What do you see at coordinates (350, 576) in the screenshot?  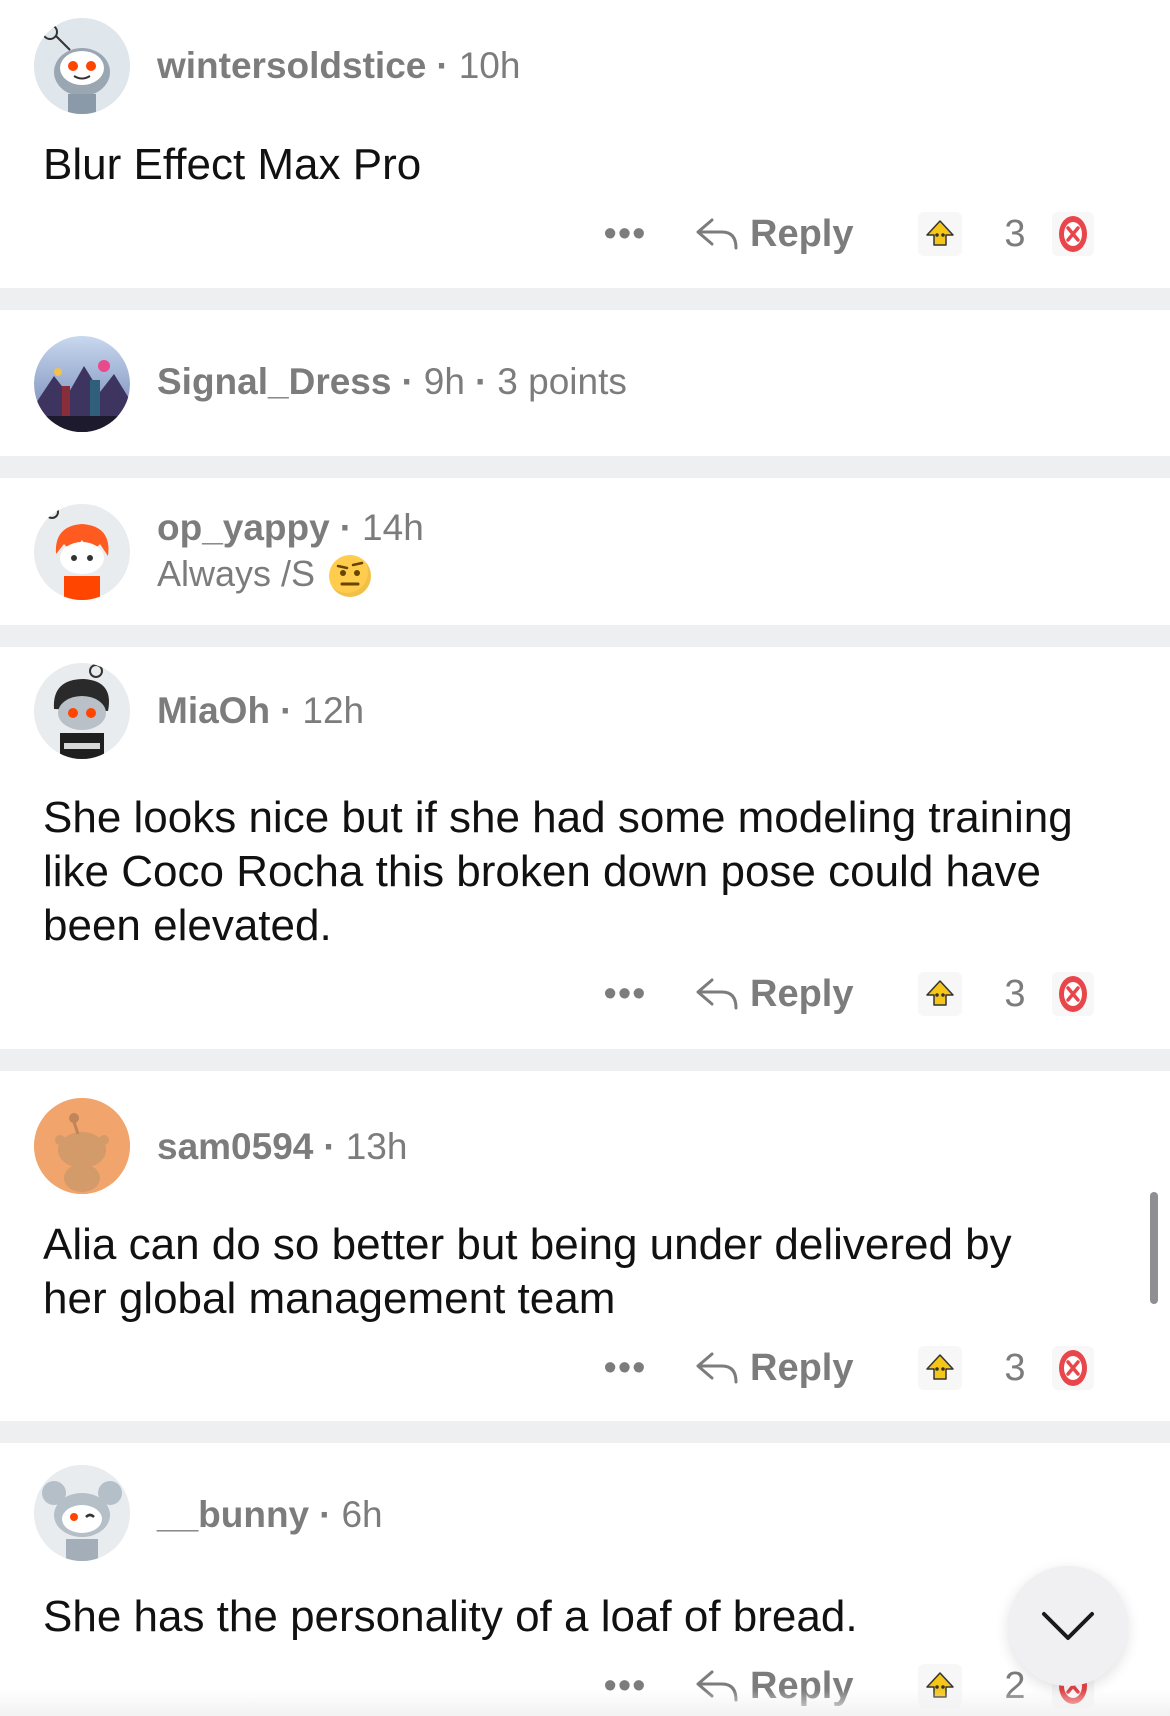 I see `raised-eyebrow-emoji-icon` at bounding box center [350, 576].